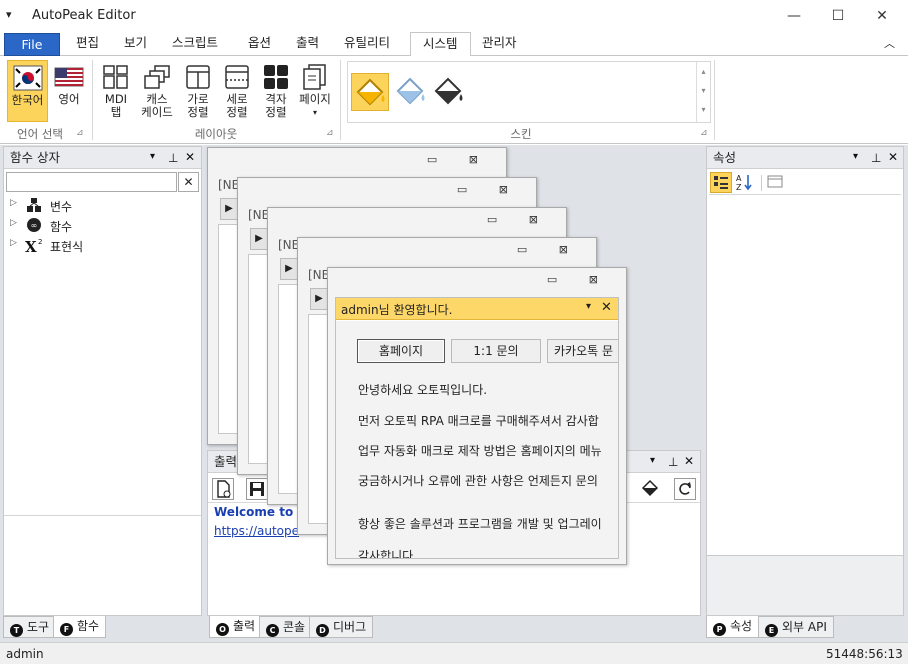  I want to click on tab-output: 출력, so click(307, 44).